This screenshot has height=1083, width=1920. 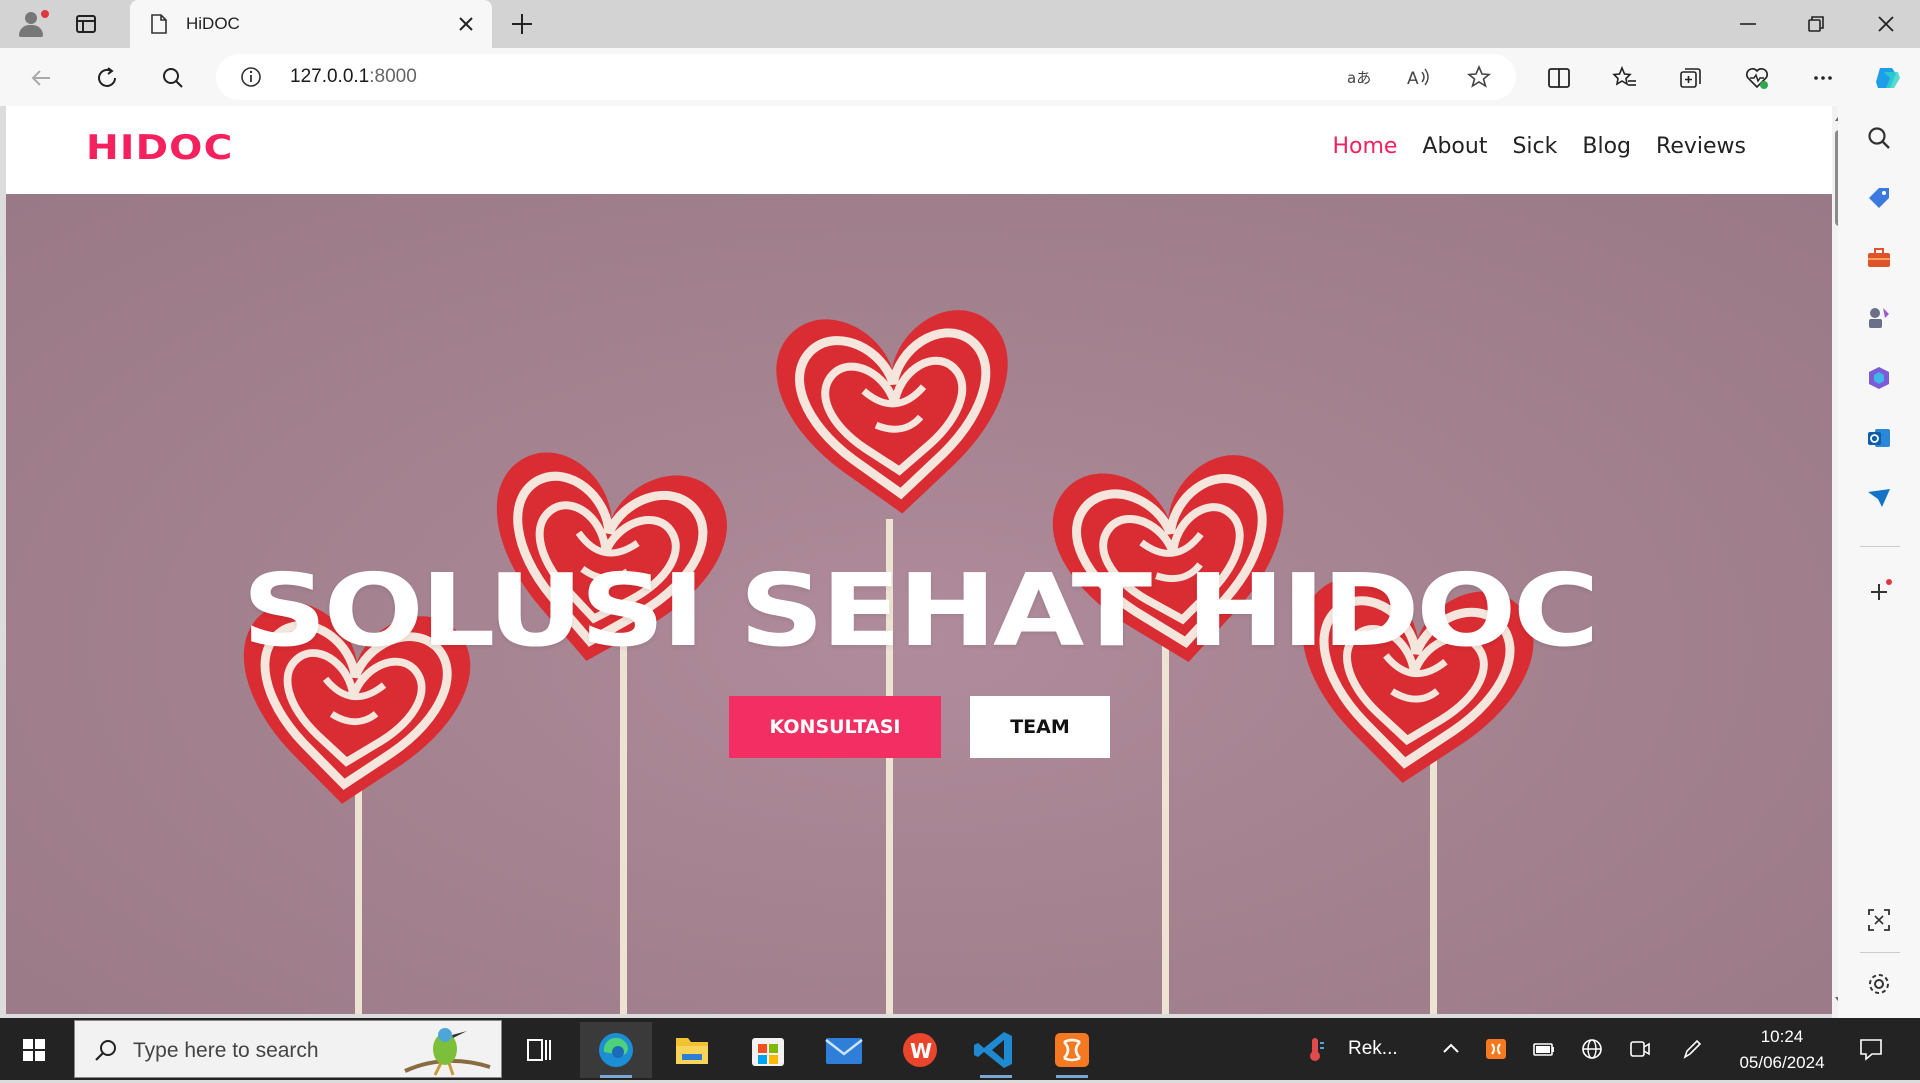 I want to click on copilot-icon, so click(x=1888, y=78).